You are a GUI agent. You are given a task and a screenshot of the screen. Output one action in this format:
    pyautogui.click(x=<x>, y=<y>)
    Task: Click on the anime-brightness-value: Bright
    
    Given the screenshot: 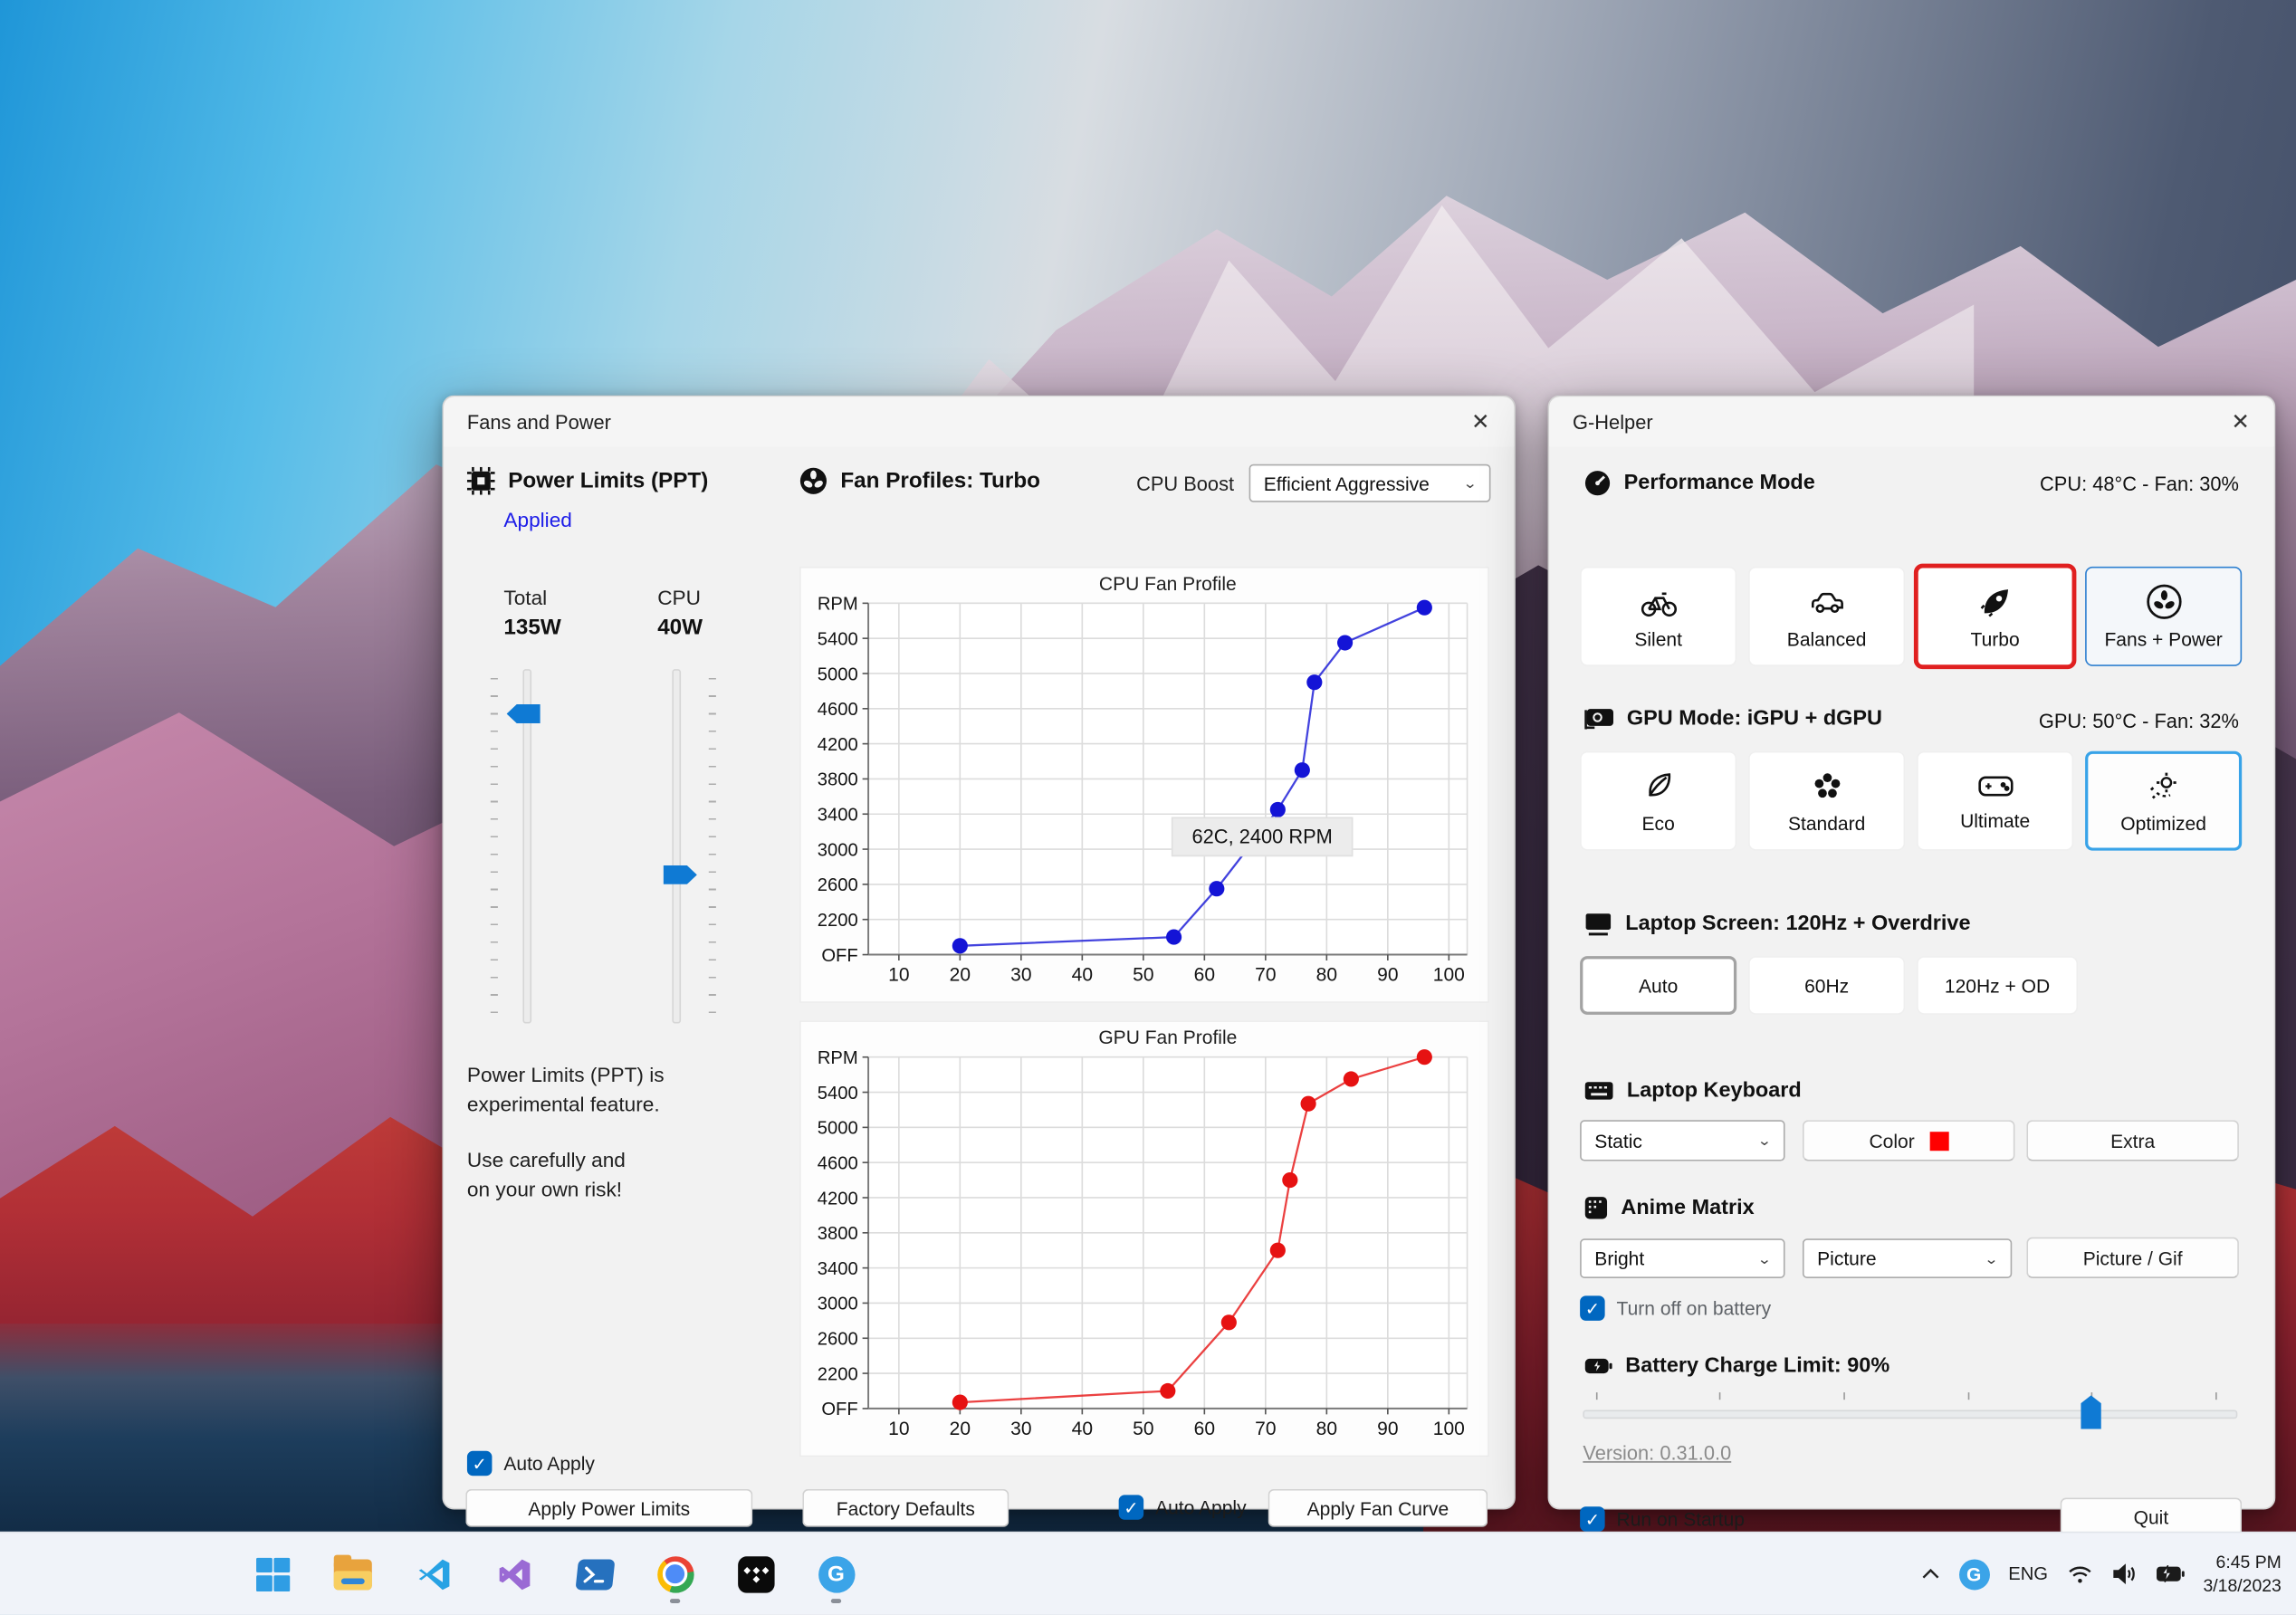 What is the action you would take?
    pyautogui.click(x=1619, y=1258)
    